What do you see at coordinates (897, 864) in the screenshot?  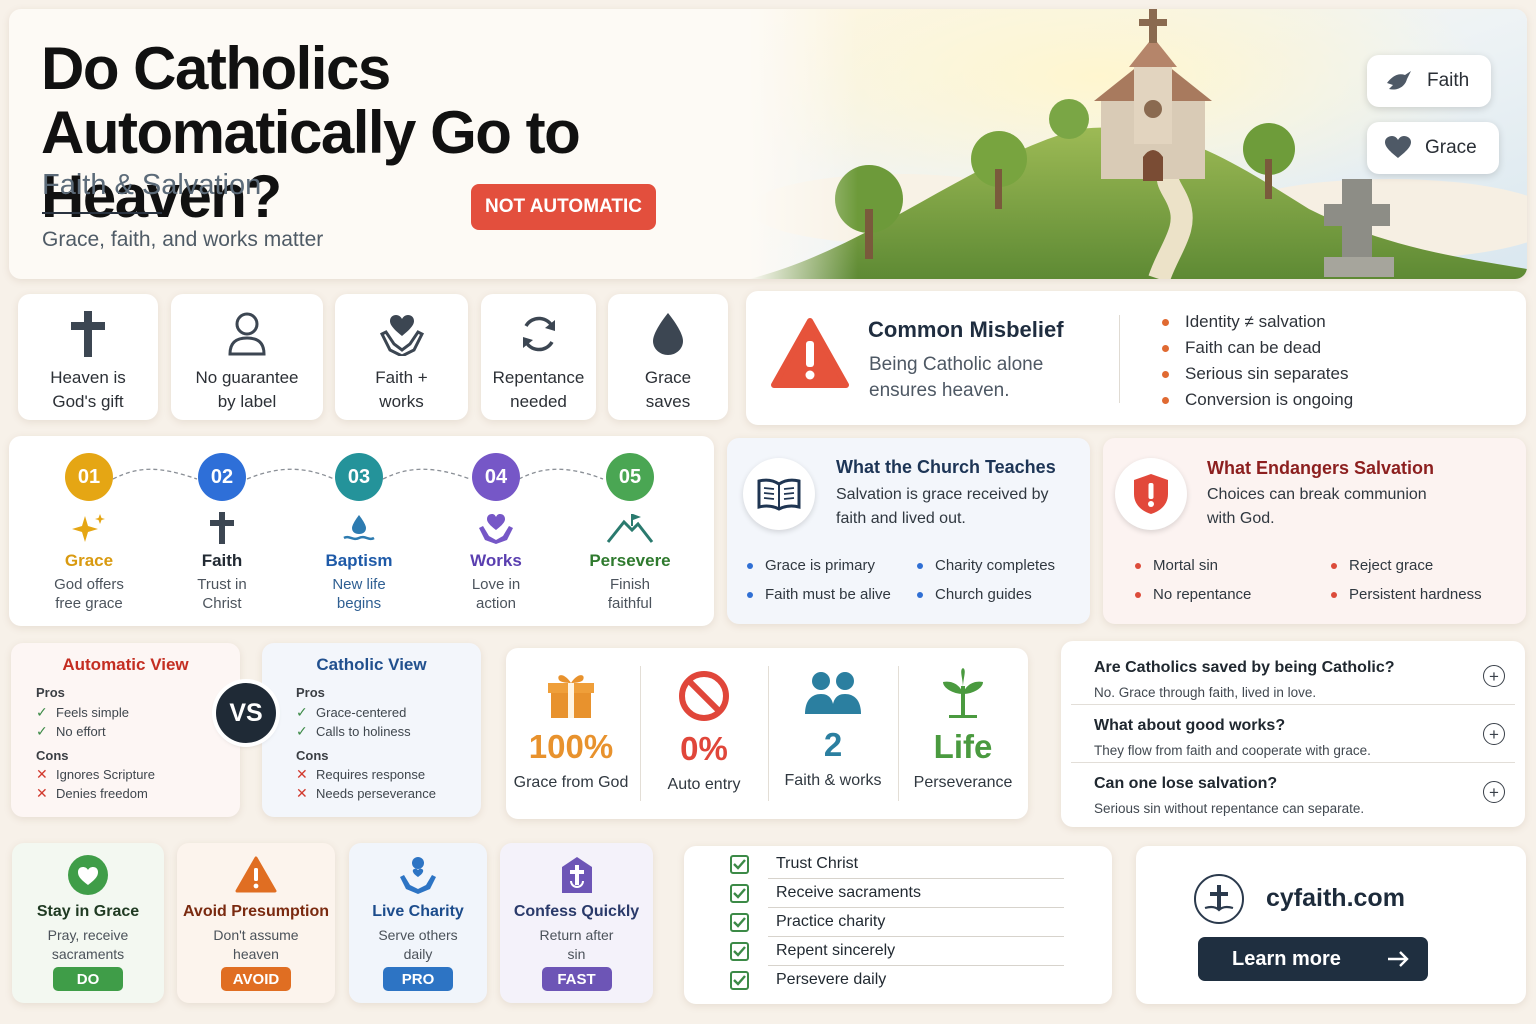 I see `checklist-item: Trust Christ` at bounding box center [897, 864].